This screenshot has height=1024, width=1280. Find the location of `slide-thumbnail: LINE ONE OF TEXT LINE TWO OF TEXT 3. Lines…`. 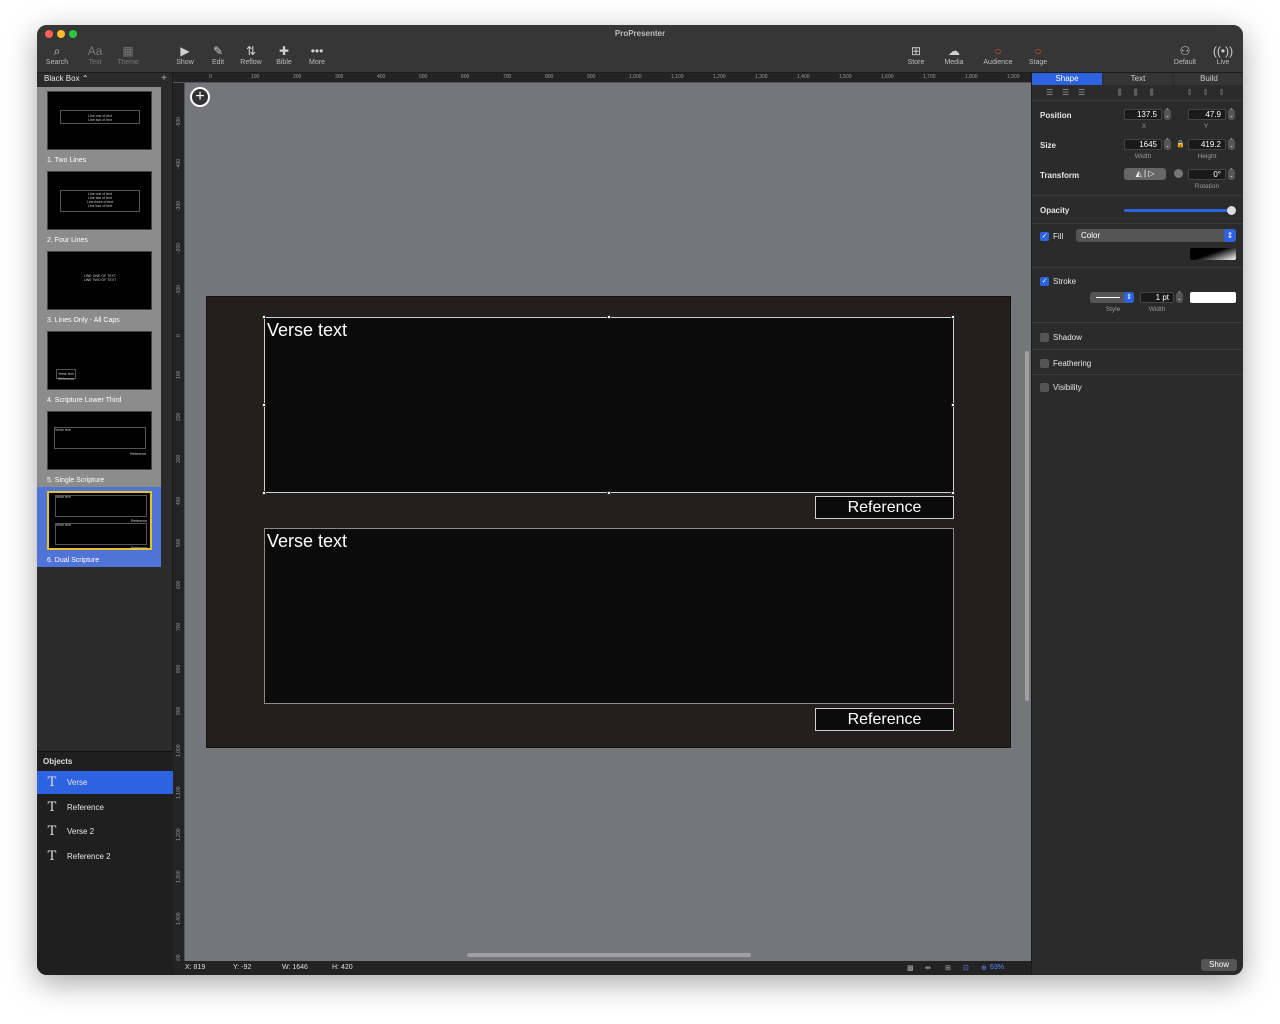

slide-thumbnail: LINE ONE OF TEXT LINE TWO OF TEXT 3. Lines… is located at coordinates (99, 287).